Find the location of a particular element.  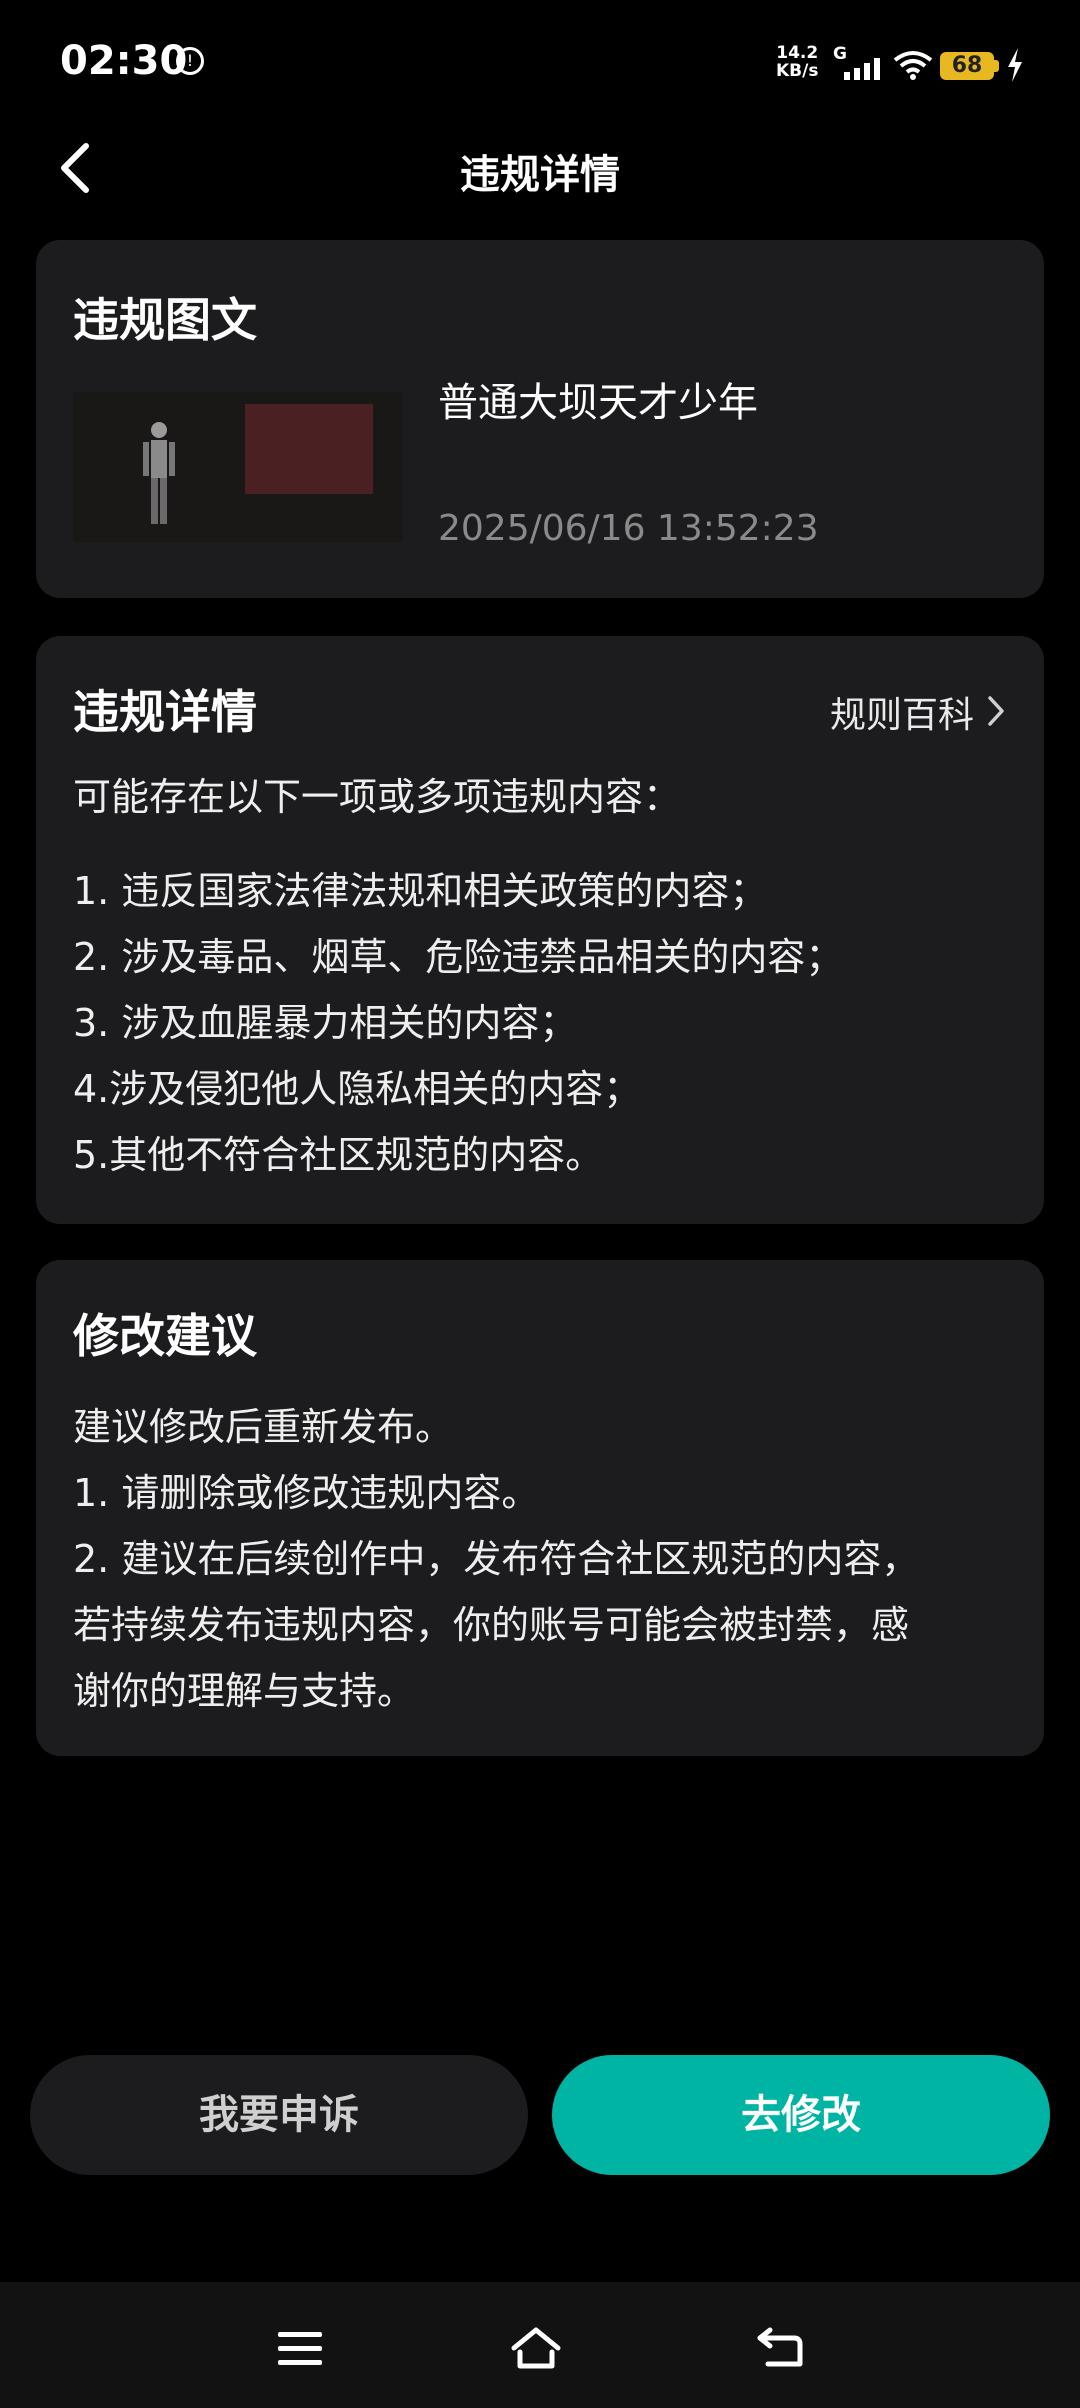

post-title: 普通大坝天才少年 is located at coordinates (598, 403).